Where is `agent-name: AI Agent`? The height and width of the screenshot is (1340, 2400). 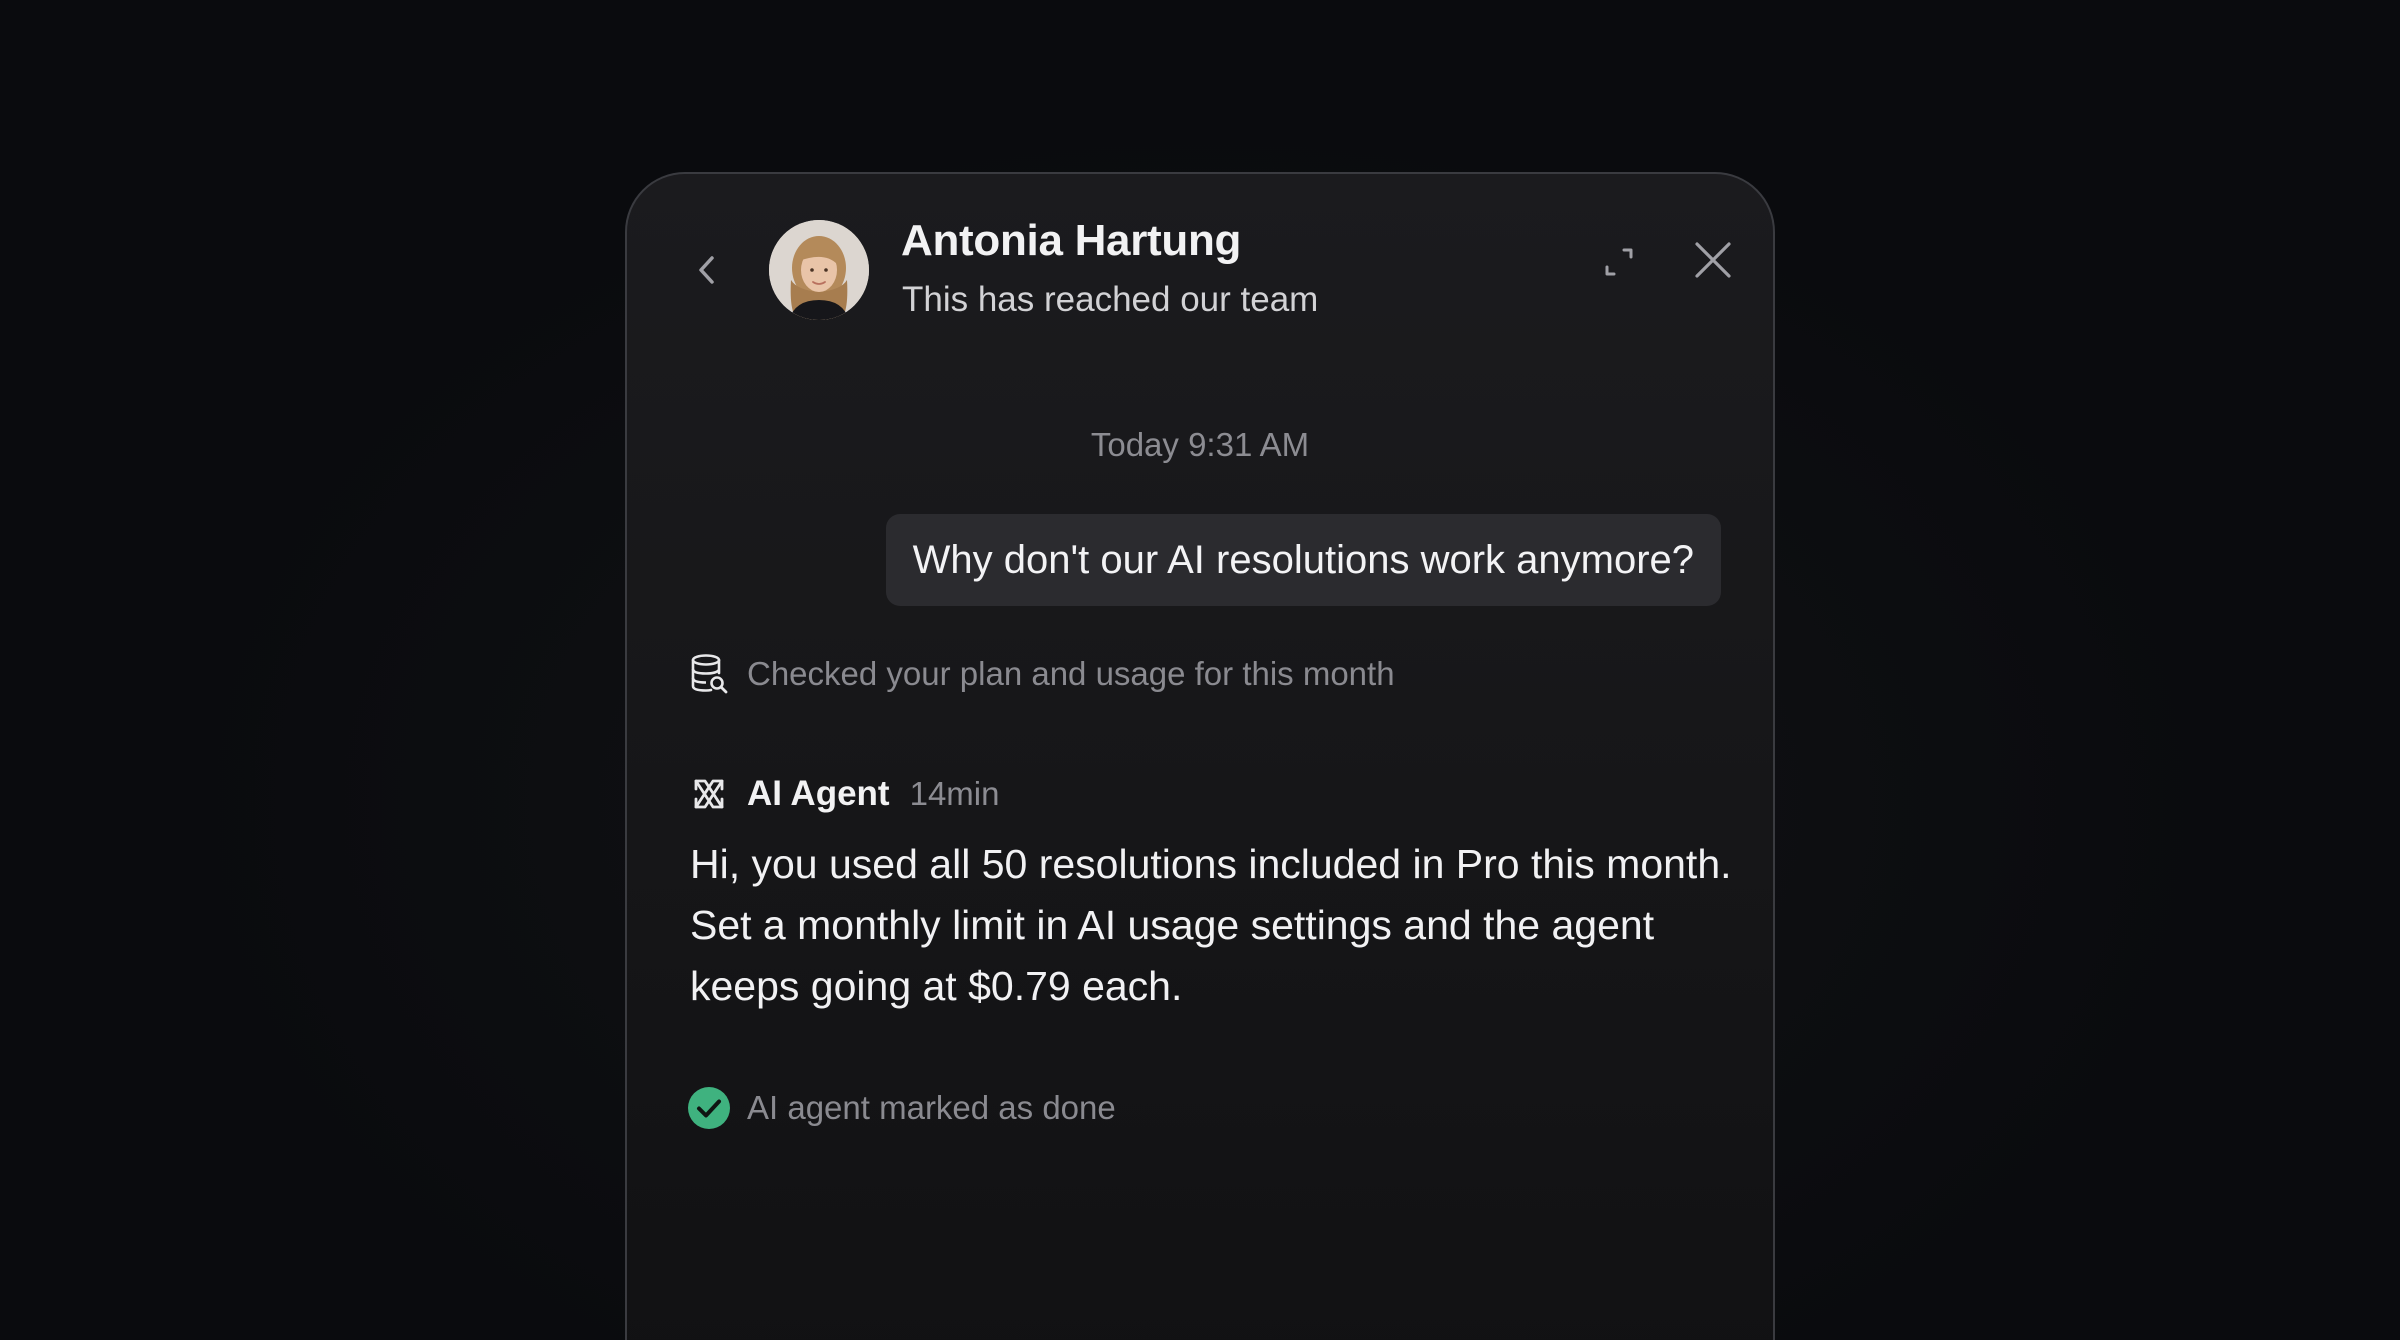 agent-name: AI Agent is located at coordinates (818, 793).